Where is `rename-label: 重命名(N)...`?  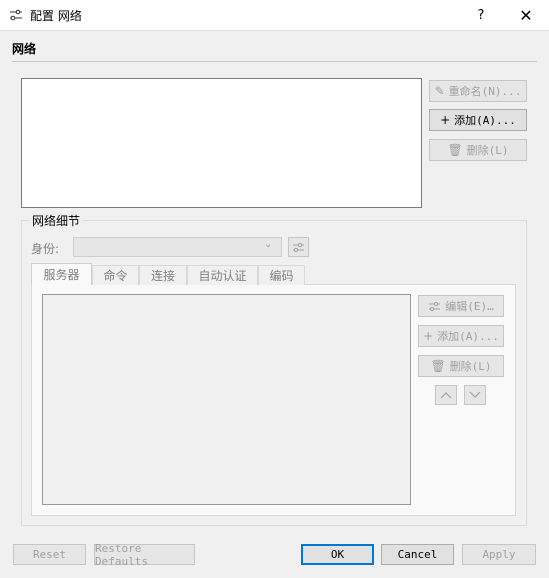 rename-label: 重命名(N)... is located at coordinates (485, 91).